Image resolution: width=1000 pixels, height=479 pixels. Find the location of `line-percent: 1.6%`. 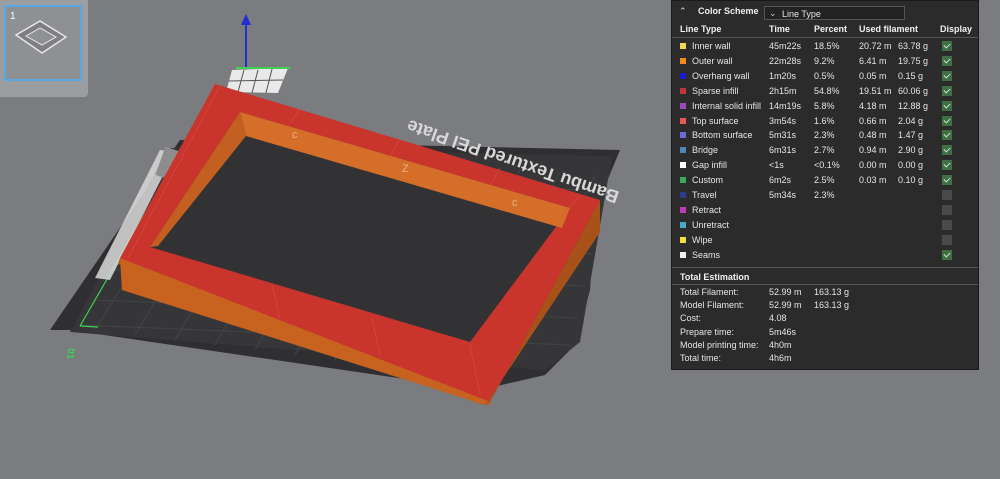

line-percent: 1.6% is located at coordinates (824, 120).